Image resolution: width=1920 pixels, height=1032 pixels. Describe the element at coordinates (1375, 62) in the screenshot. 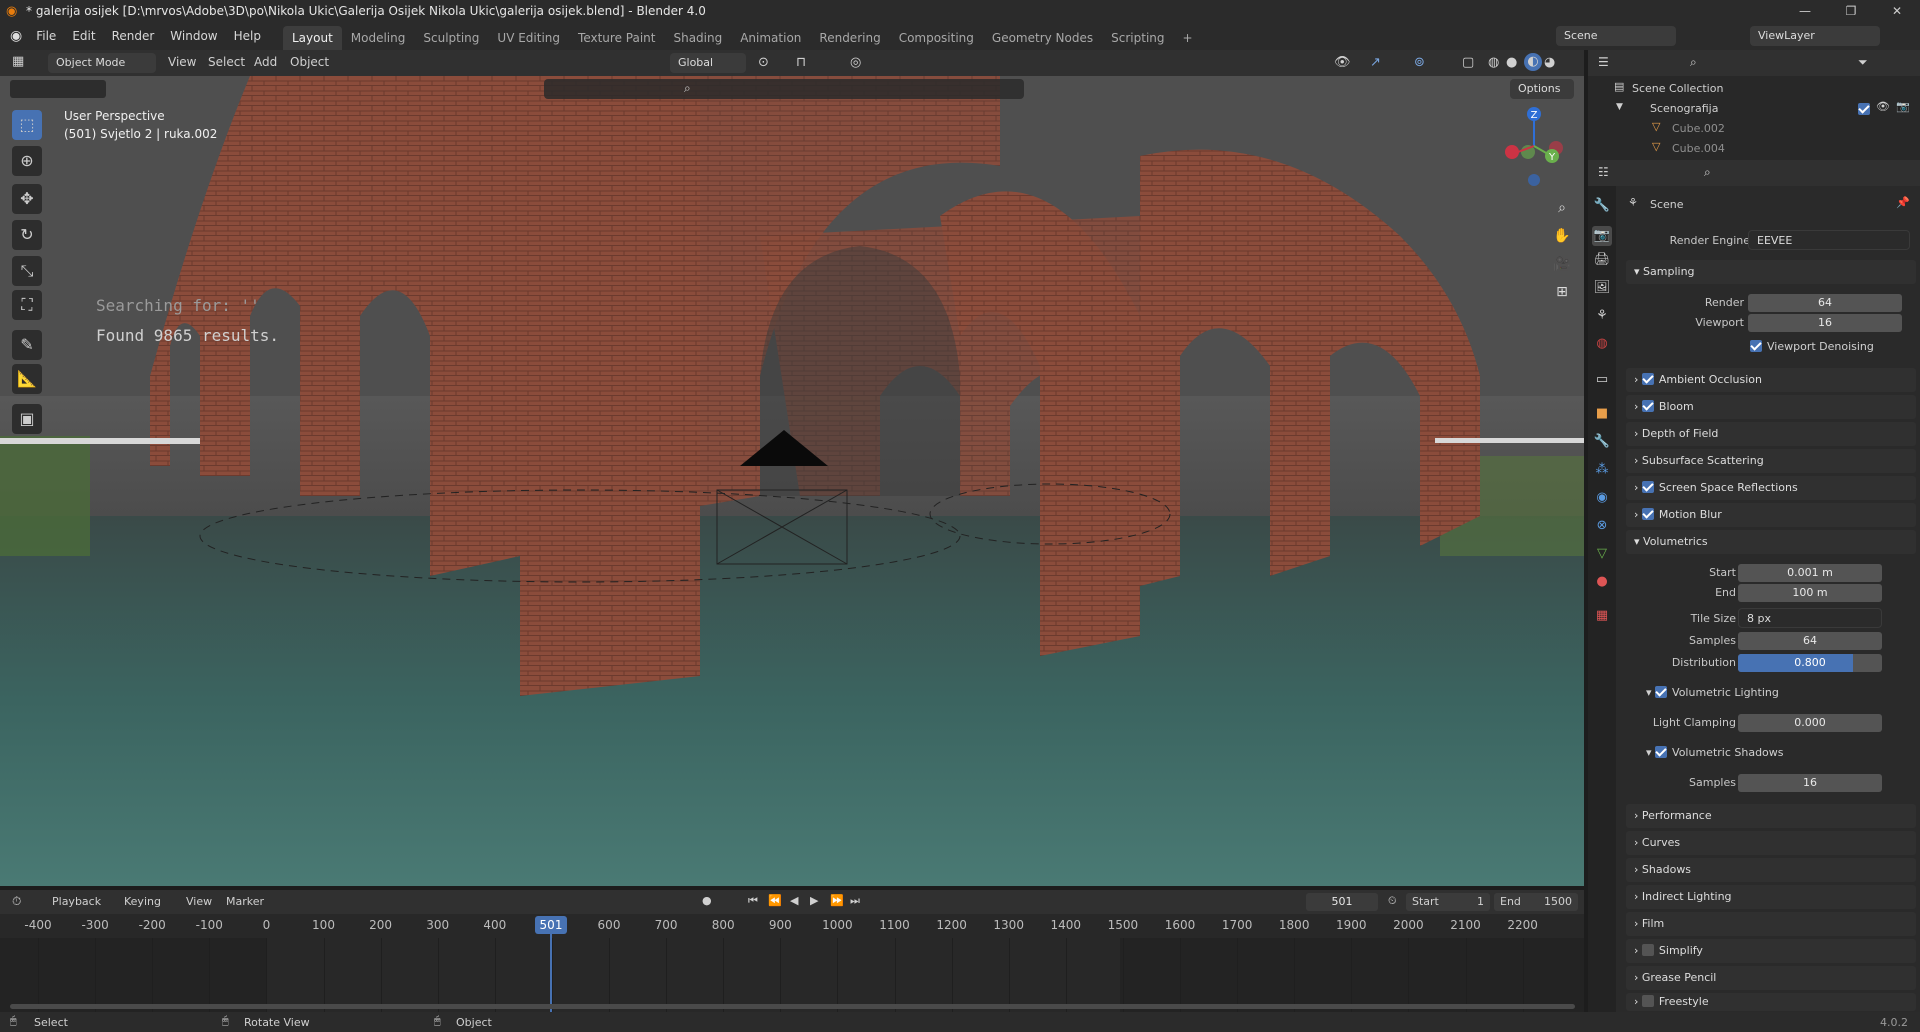

I see `gizmo-icon: ↗` at that location.